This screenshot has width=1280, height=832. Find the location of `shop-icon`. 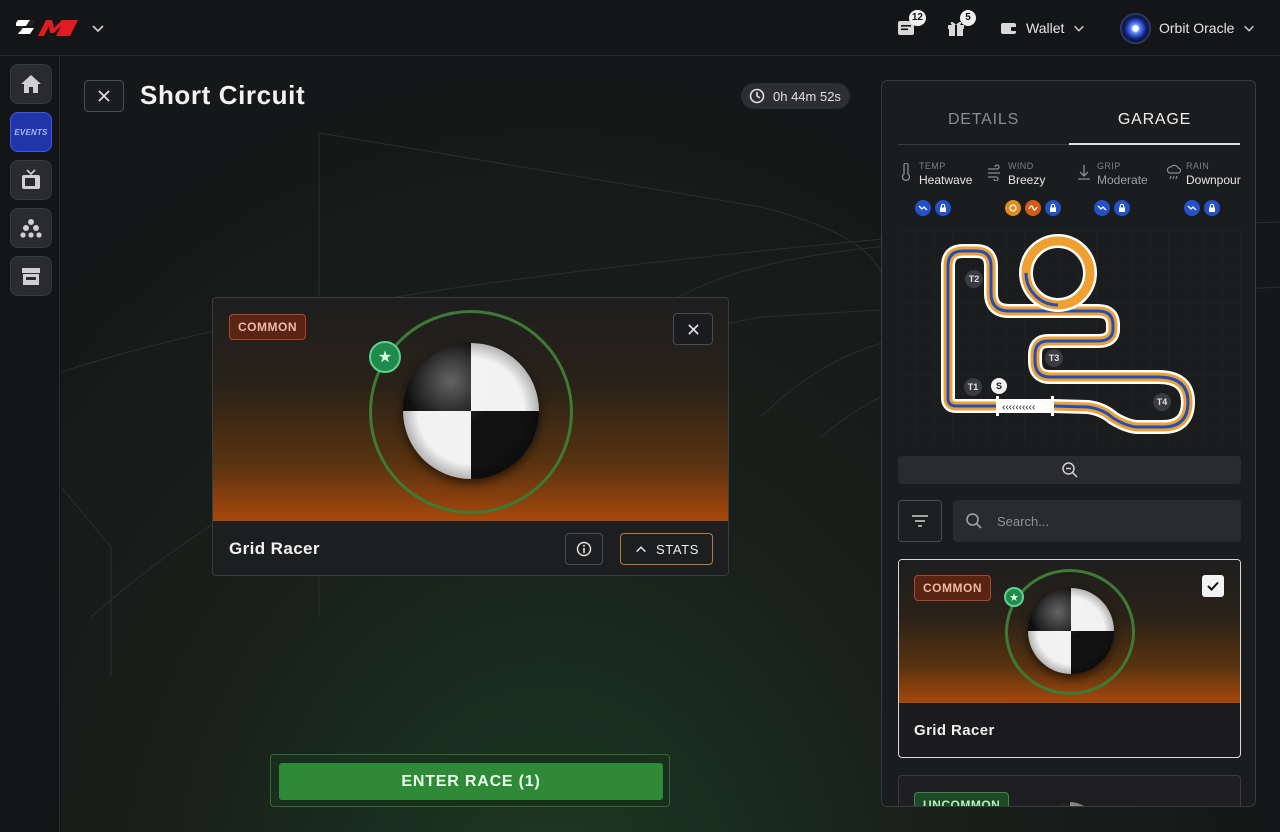

shop-icon is located at coordinates (31, 276).